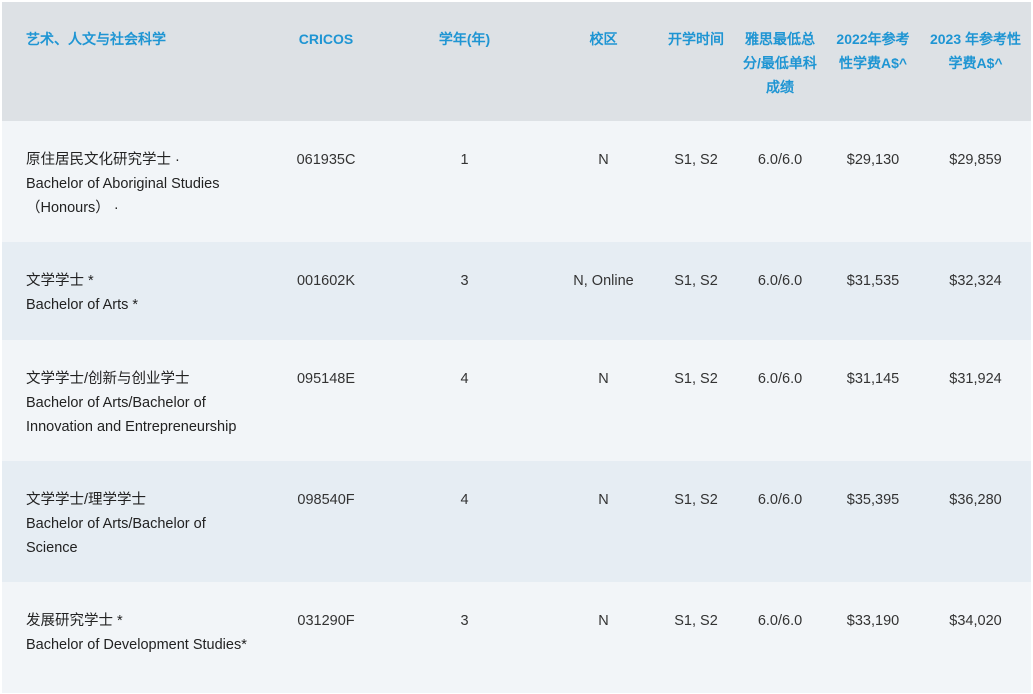 This screenshot has width=1033, height=694. Describe the element at coordinates (326, 39) in the screenshot. I see `header-cricos: CRICOS` at that location.